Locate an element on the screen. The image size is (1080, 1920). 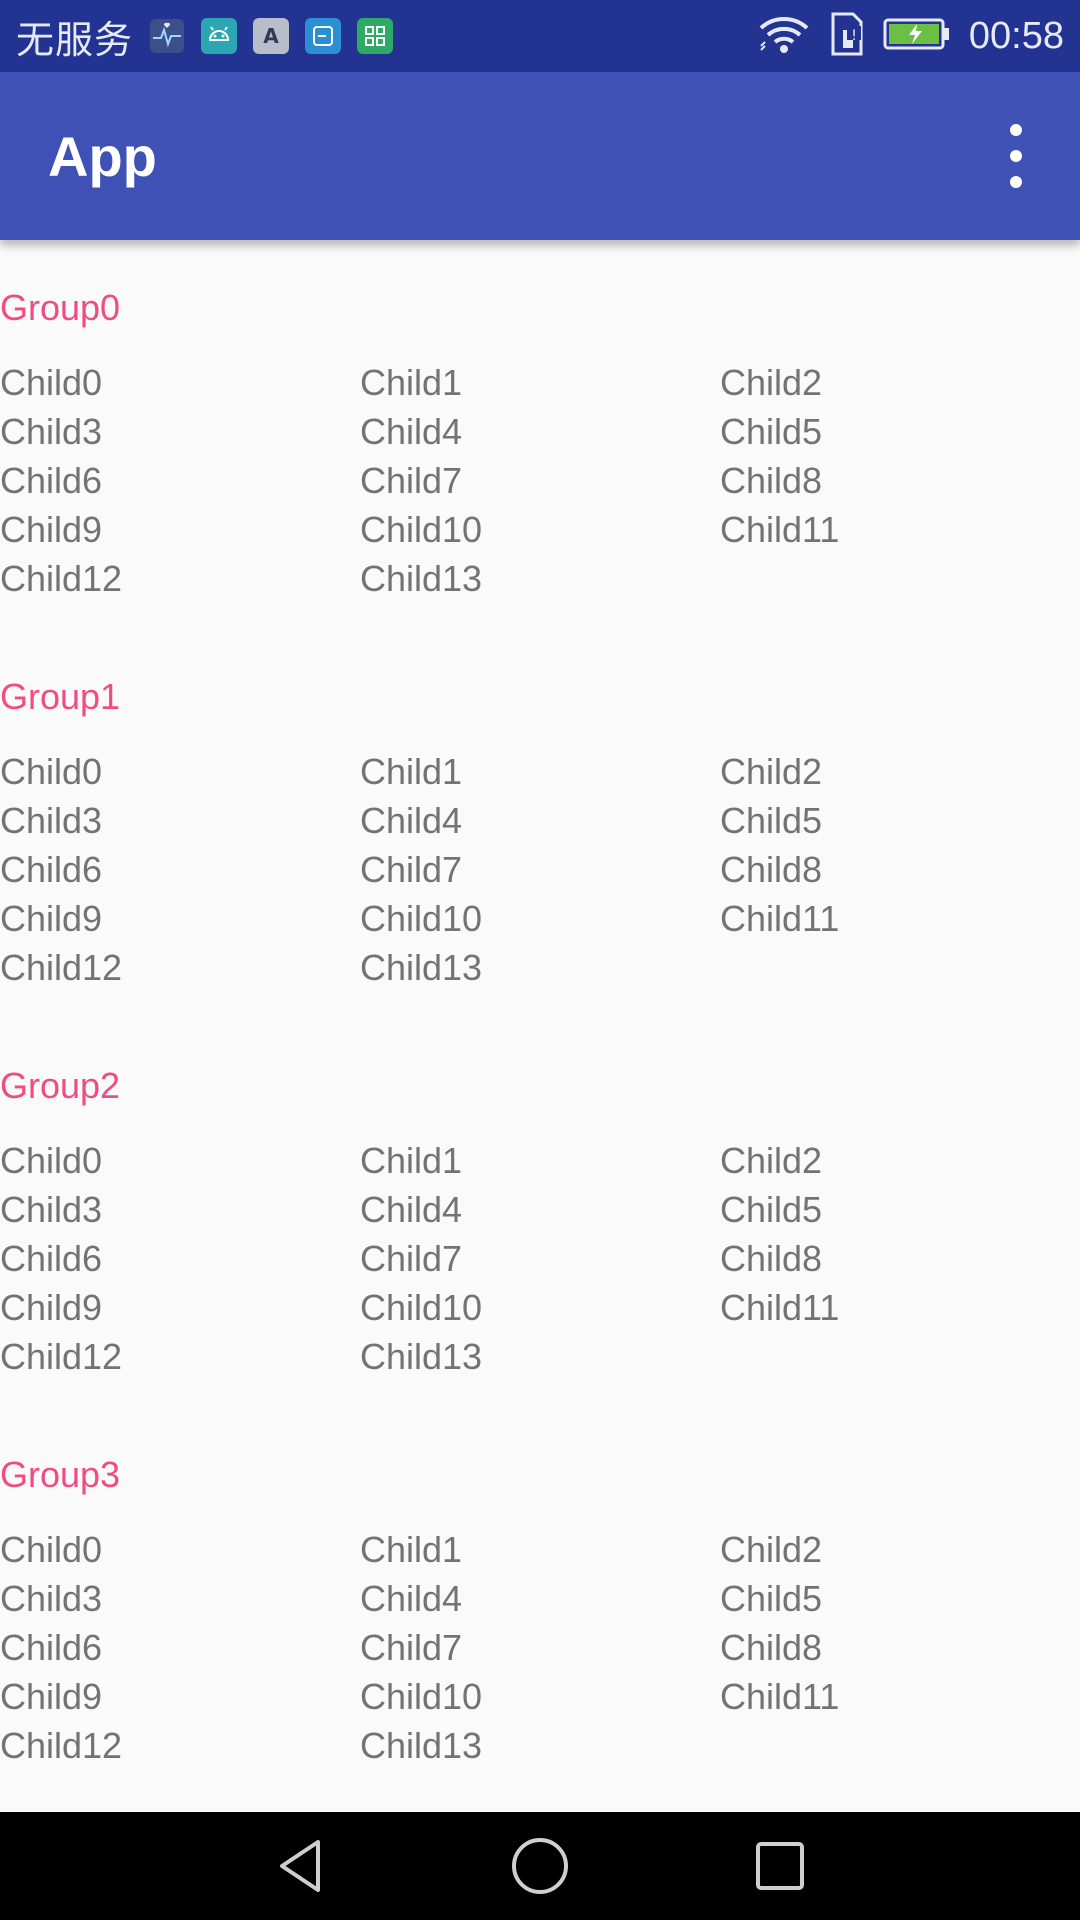
app-icon is located at coordinates (323, 36).